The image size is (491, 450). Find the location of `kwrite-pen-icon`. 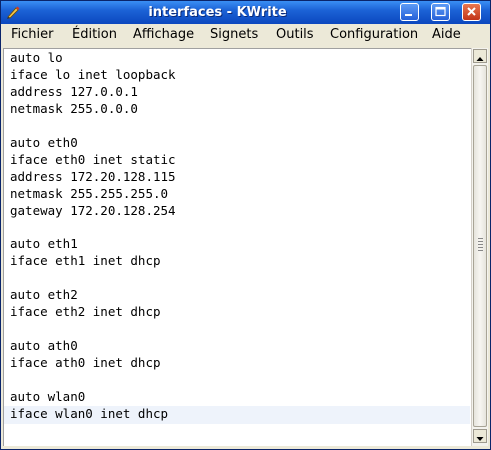

kwrite-pen-icon is located at coordinates (13, 12).